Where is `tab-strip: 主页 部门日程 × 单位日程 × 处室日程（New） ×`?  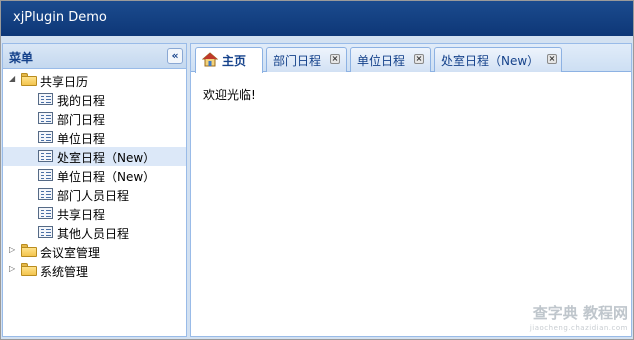 tab-strip: 主页 部门日程 × 单位日程 × 处室日程（New） × is located at coordinates (411, 58).